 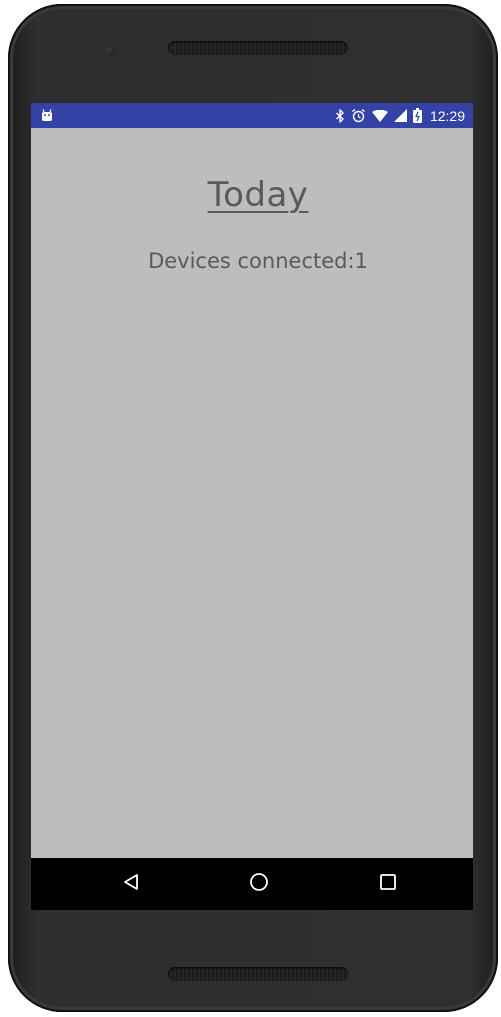 I want to click on recents-button, so click(x=388, y=884).